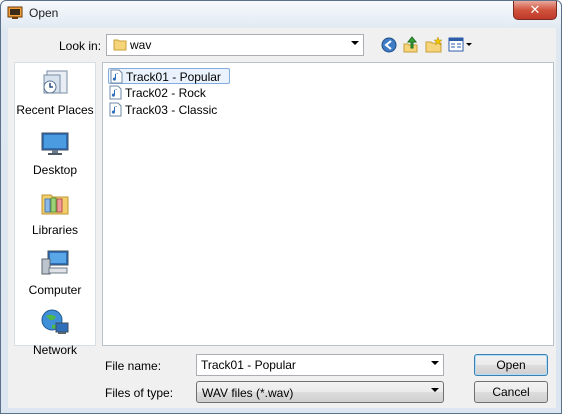  I want to click on look-in-label: Look in:, so click(80, 46).